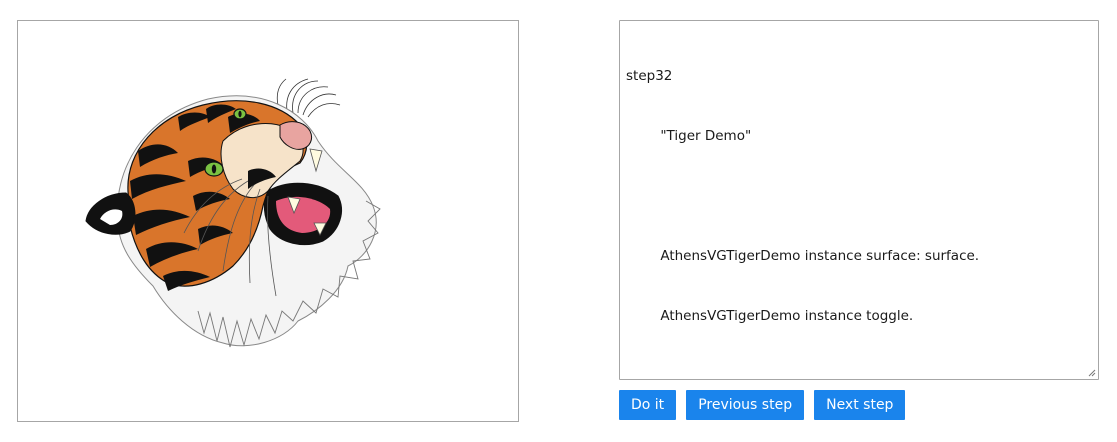 This screenshot has width=1117, height=442. I want to click on previous-step-button: Previous step, so click(745, 405).